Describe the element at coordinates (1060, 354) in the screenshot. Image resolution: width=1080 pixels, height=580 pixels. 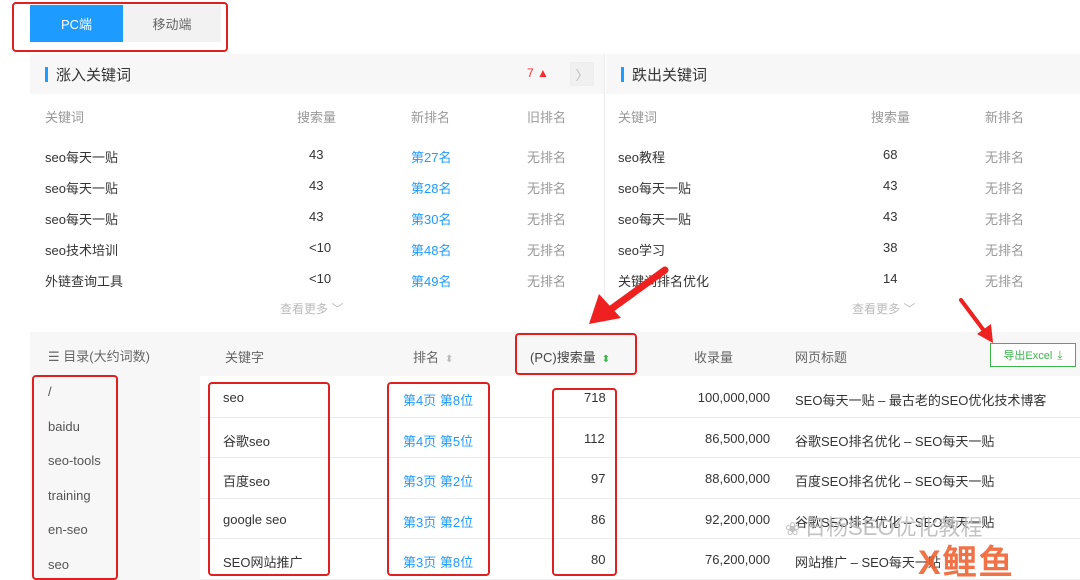
I see `download-icon: ⤓` at that location.